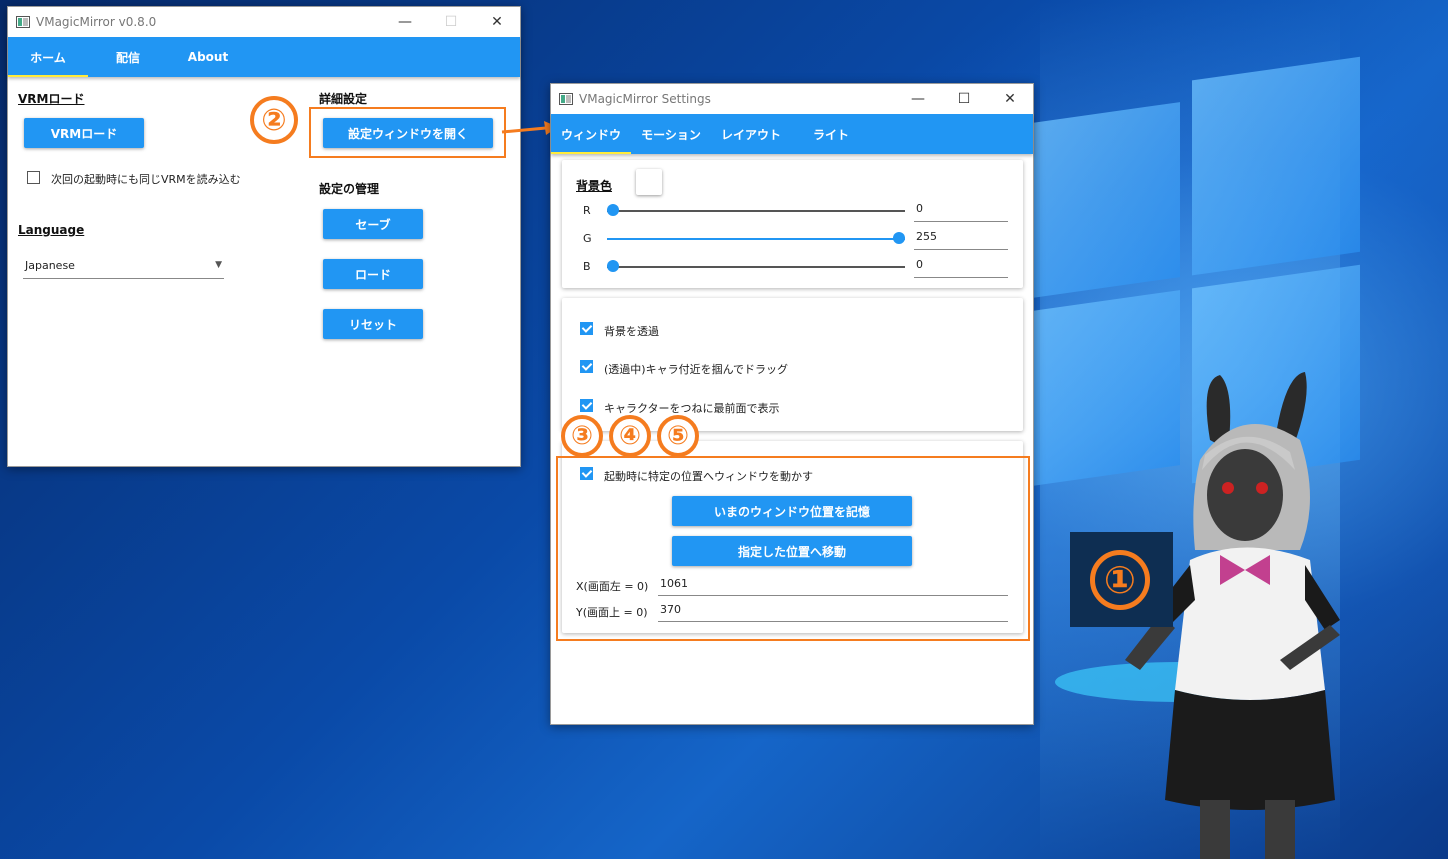 Image resolution: width=1448 pixels, height=859 pixels. Describe the element at coordinates (96, 22) in the screenshot. I see `window-title: VMagicMirror v0.8.0` at that location.